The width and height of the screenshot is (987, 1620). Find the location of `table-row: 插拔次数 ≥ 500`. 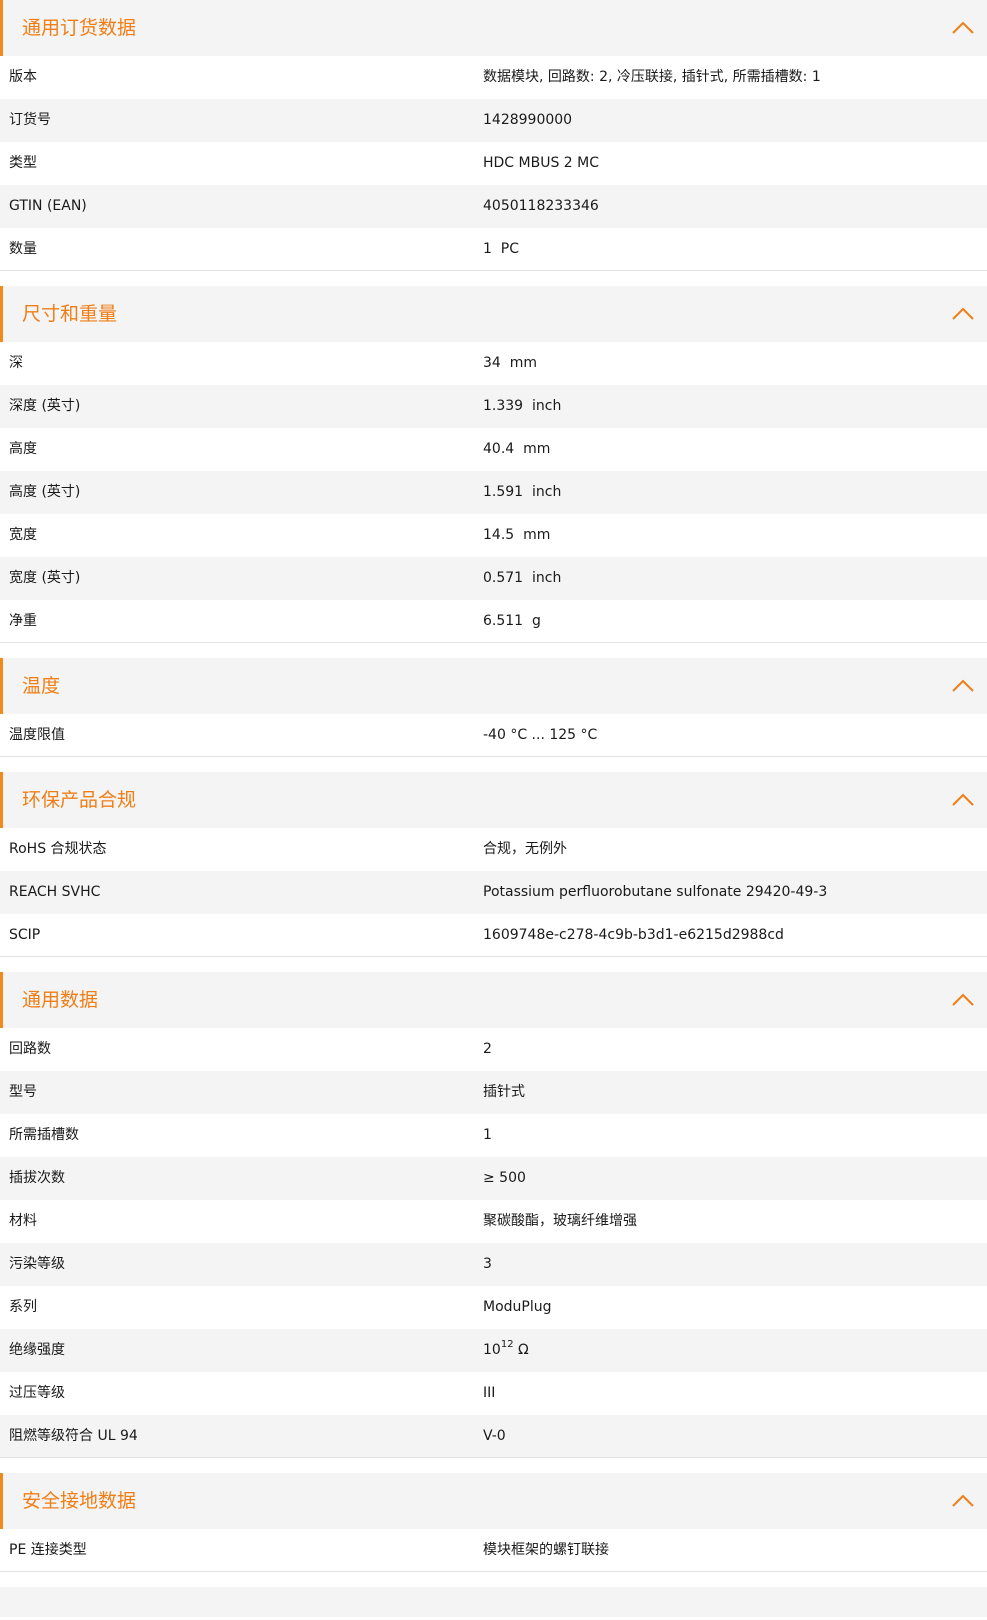

table-row: 插拔次数 ≥ 500 is located at coordinates (493, 1178).